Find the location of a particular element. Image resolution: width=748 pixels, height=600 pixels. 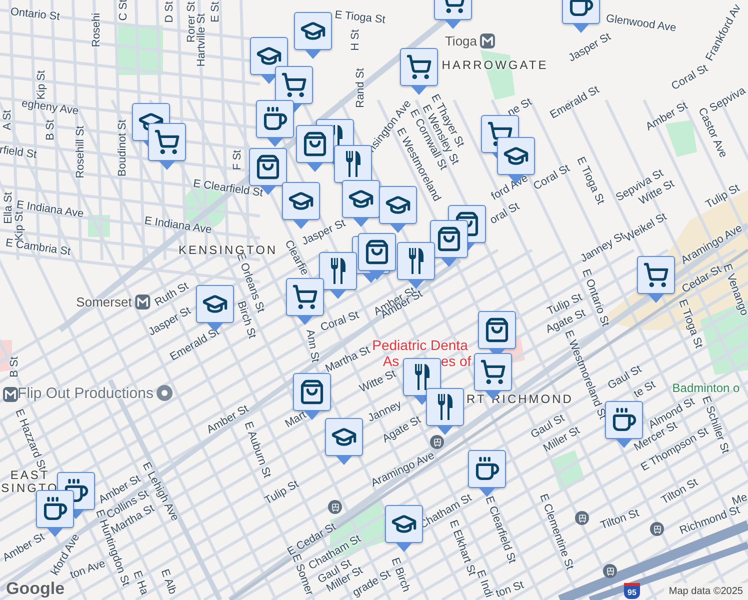

google-logo: Google is located at coordinates (35, 588).